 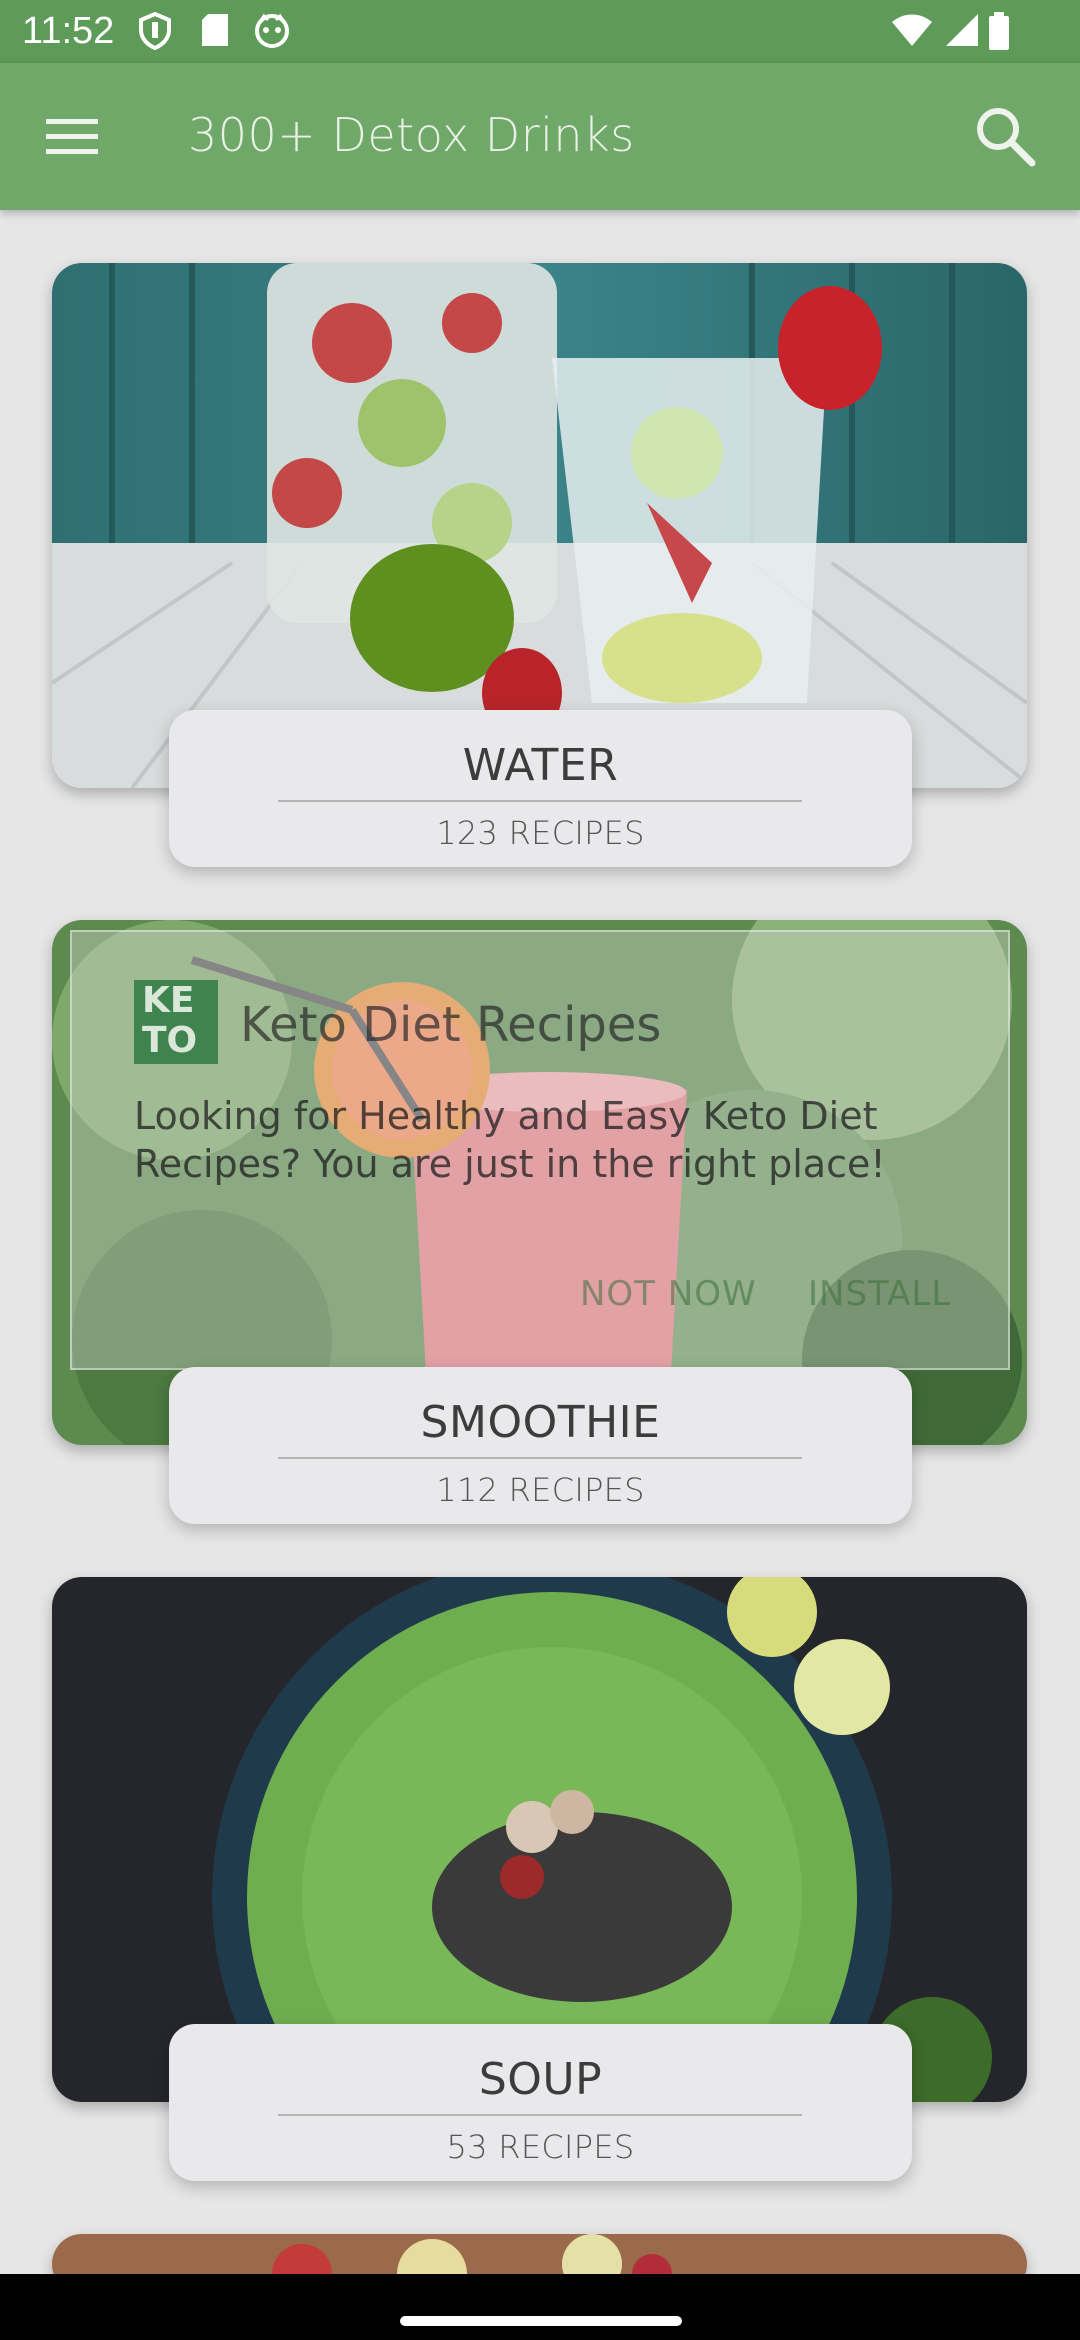 I want to click on app-bar: 300+ Detox Drinks, so click(x=540, y=136).